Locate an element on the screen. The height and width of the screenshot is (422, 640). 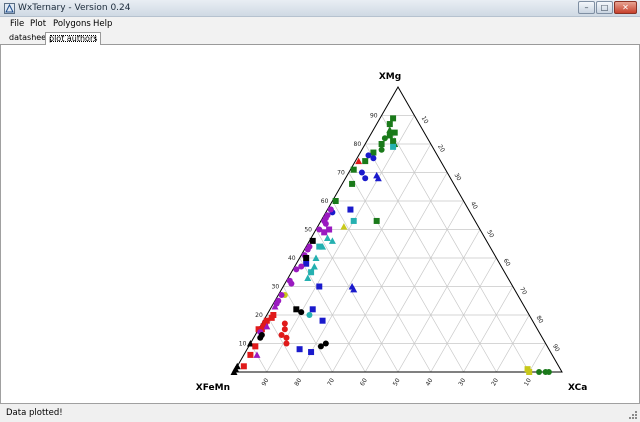
tick-label-bottom: 70 is located at coordinates (331, 382).